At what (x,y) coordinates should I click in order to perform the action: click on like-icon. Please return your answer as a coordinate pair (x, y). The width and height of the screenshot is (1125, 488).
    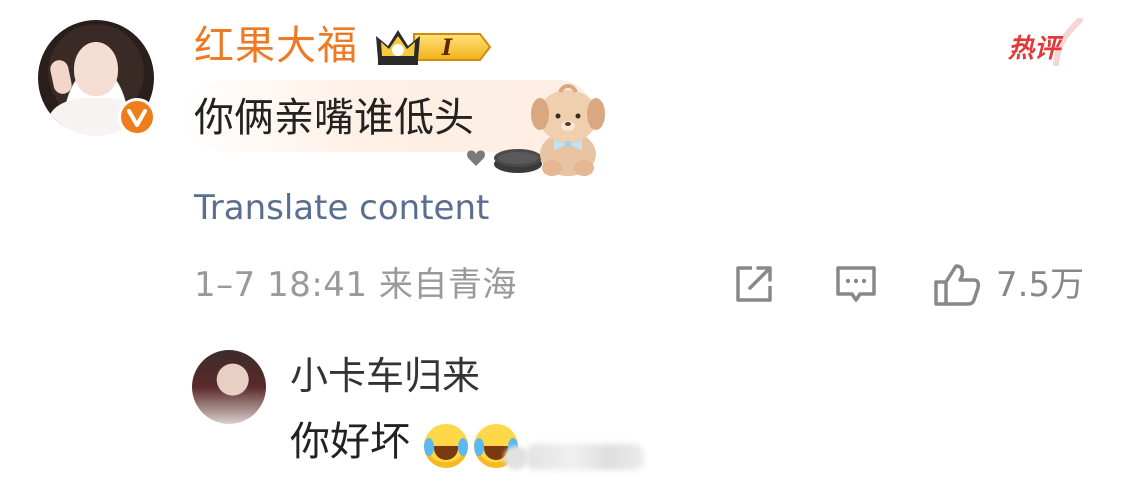
    Looking at the image, I should click on (957, 284).